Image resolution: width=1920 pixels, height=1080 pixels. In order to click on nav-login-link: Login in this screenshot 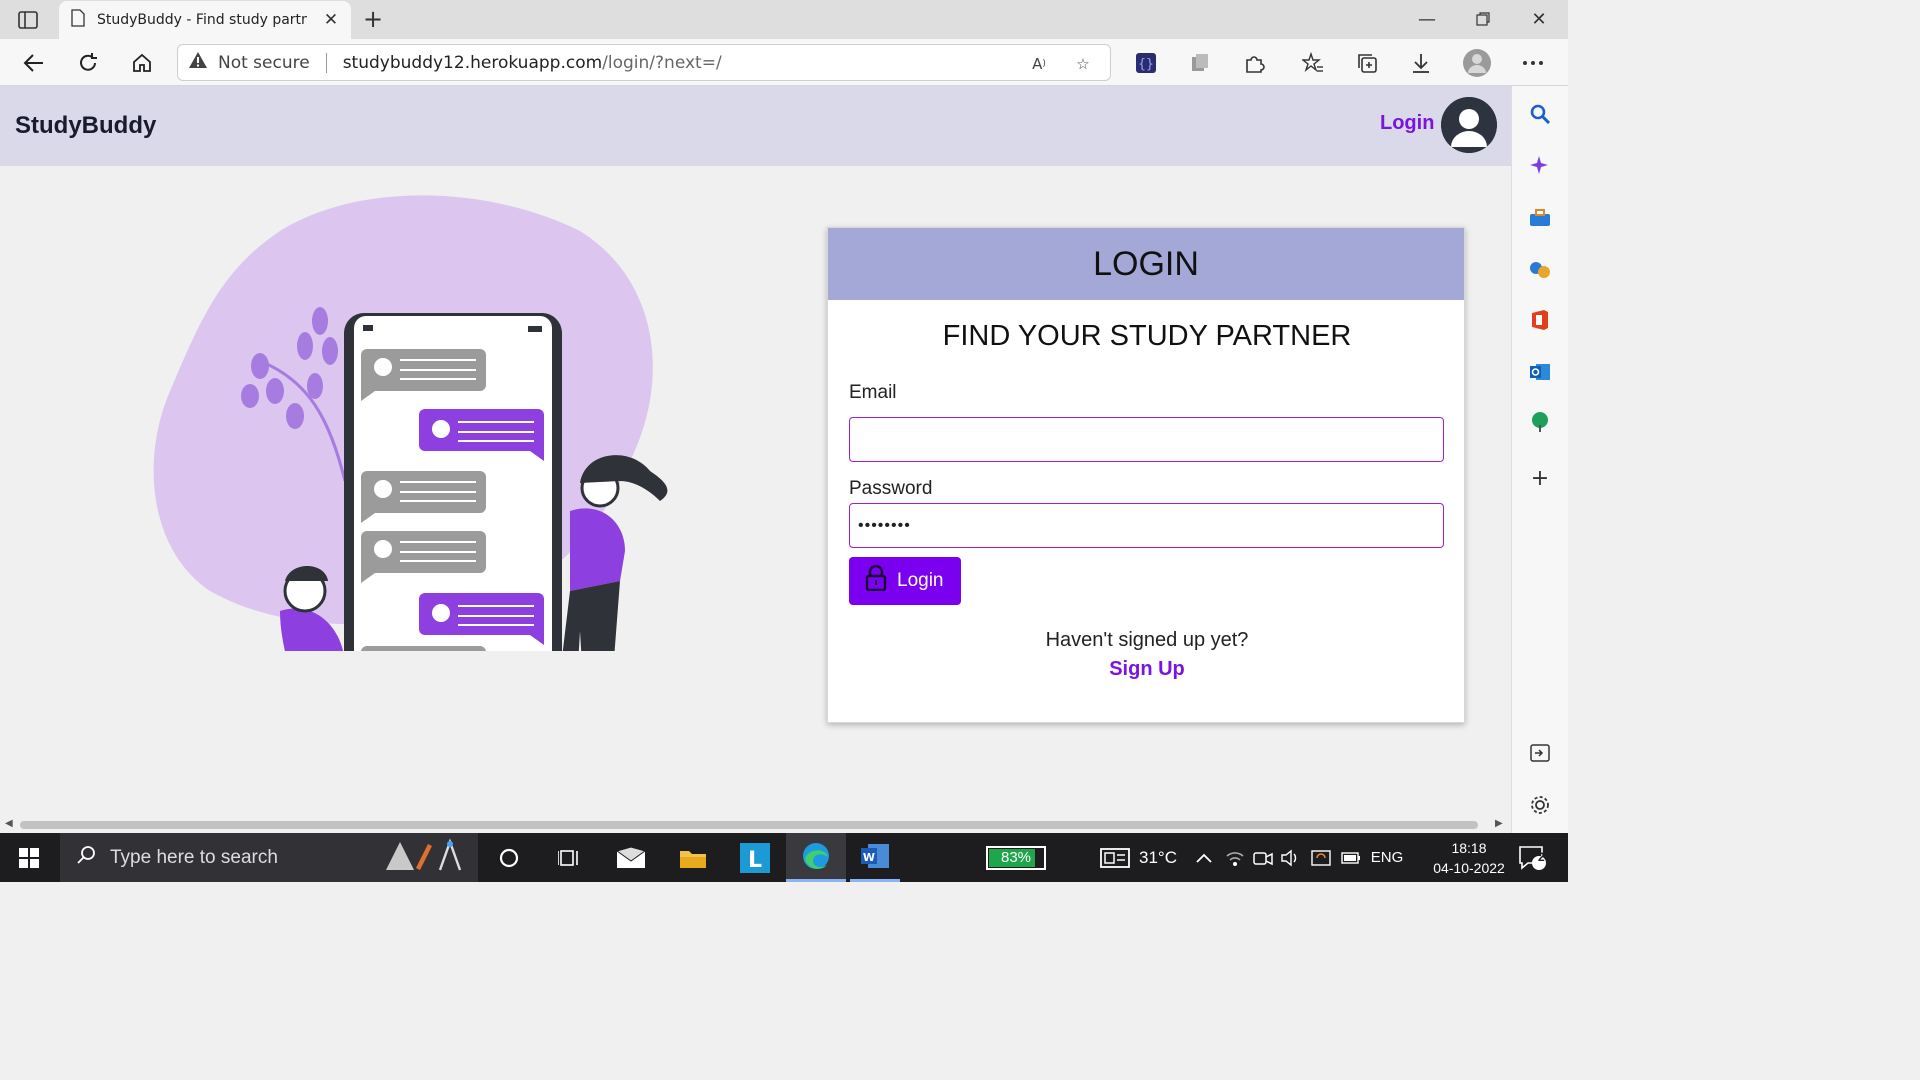, I will do `click(1407, 123)`.